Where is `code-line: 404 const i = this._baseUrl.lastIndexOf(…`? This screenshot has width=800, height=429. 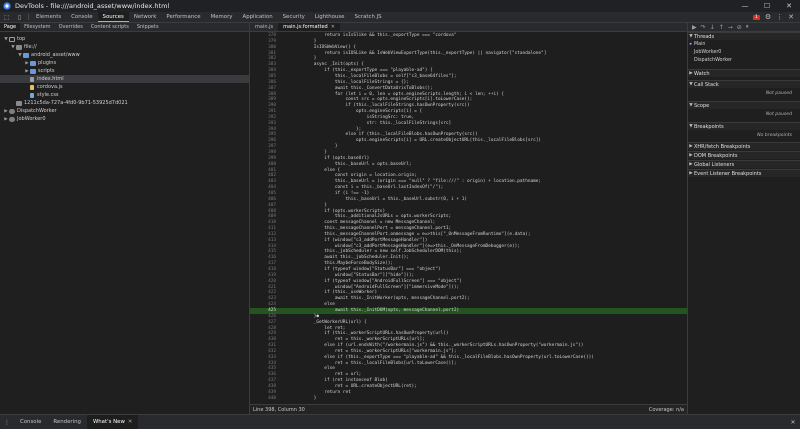
code-line: 404 const i = this._baseUrl.lastIndexOf(… is located at coordinates (468, 188).